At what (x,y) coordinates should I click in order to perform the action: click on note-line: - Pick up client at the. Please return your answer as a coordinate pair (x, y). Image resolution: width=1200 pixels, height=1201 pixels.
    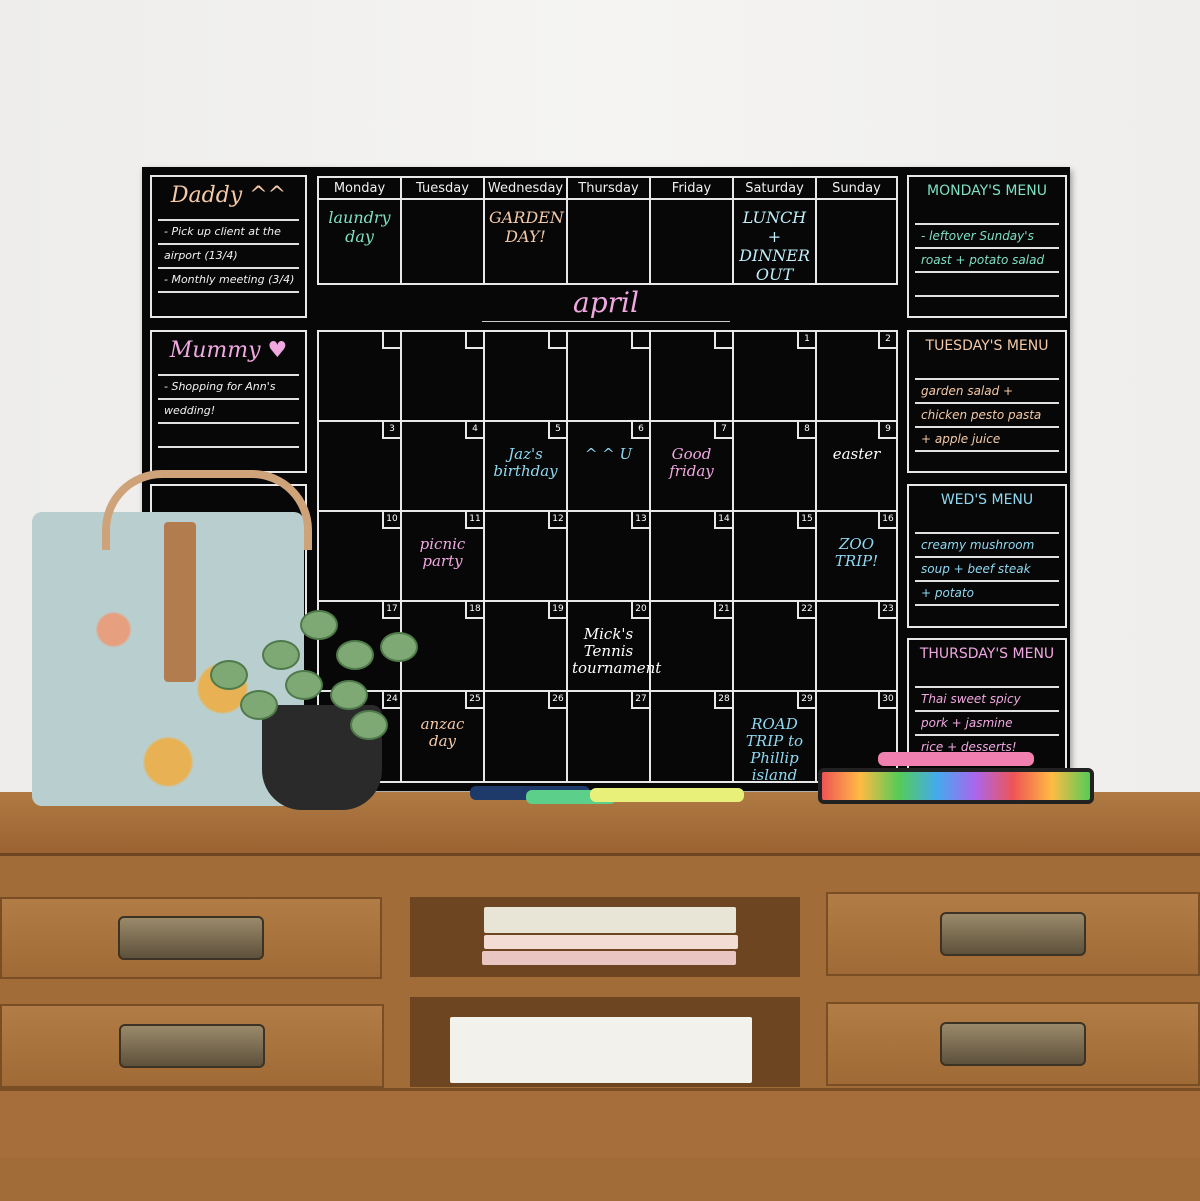
    Looking at the image, I should click on (228, 231).